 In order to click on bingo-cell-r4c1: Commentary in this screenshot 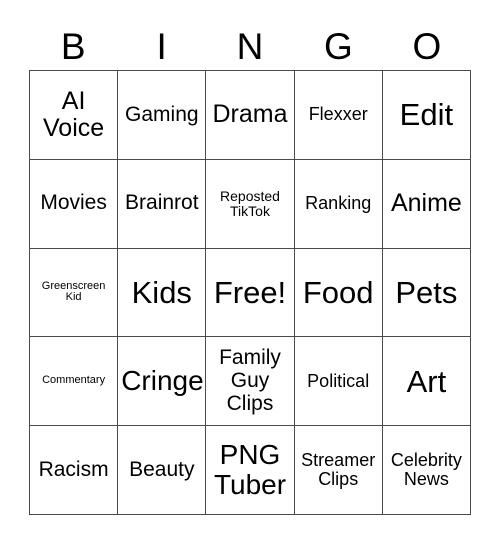, I will do `click(74, 382)`.